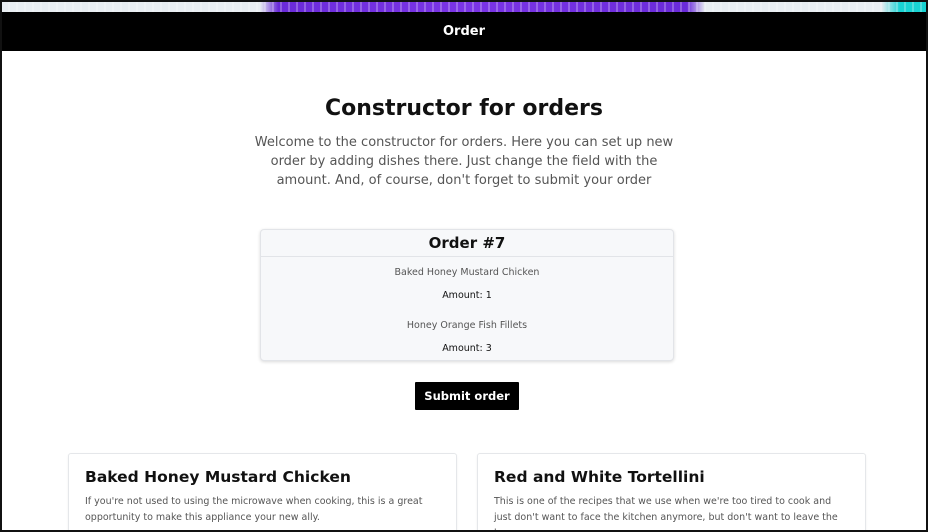 The height and width of the screenshot is (532, 928). I want to click on submit-order-button: Submit order, so click(467, 396).